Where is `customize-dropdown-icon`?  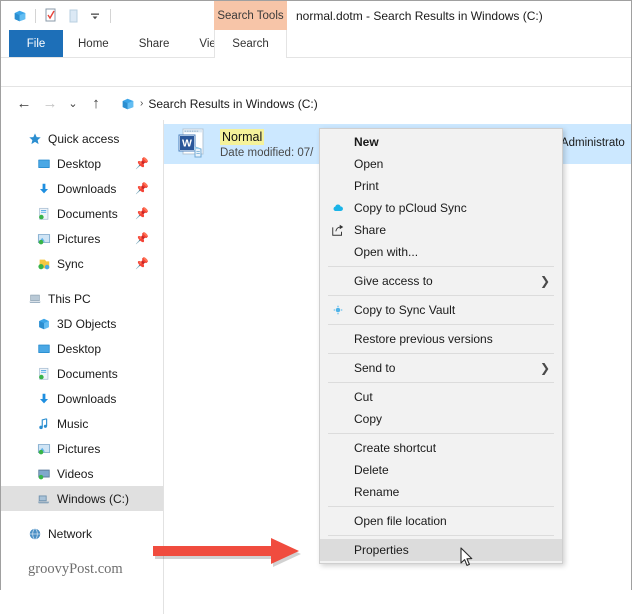 customize-dropdown-icon is located at coordinates (95, 16).